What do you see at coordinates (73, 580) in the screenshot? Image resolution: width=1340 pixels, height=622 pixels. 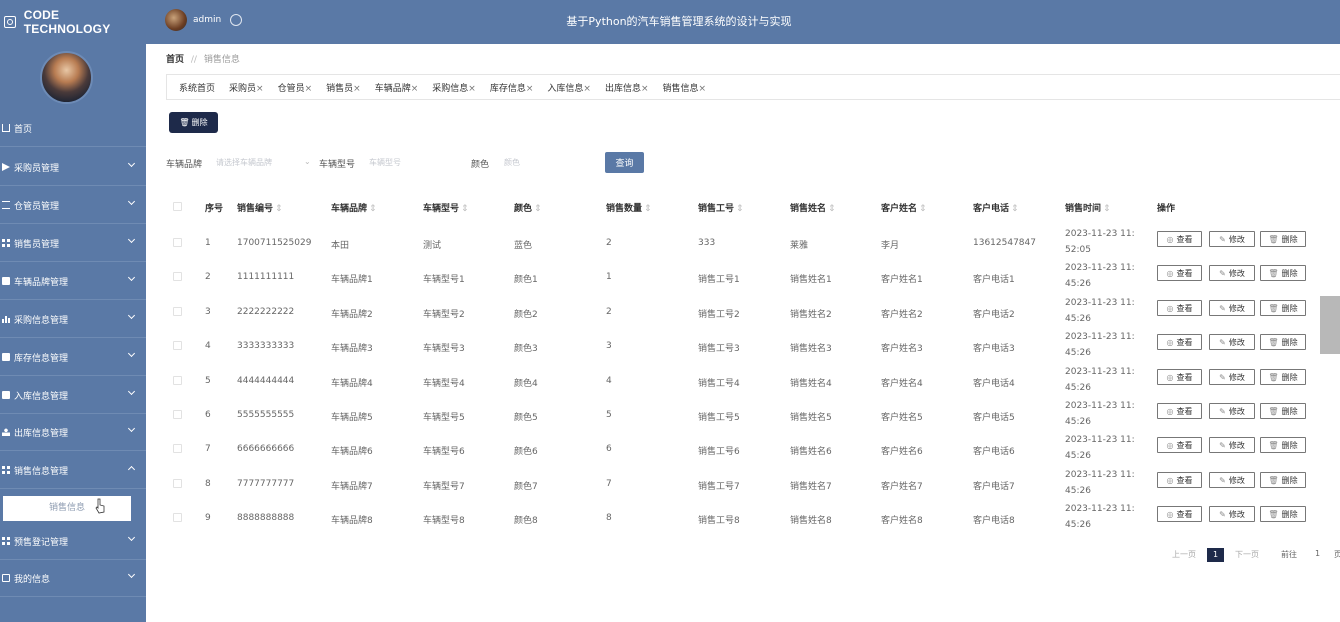 I see `sidebar-item-11: 我的信息` at bounding box center [73, 580].